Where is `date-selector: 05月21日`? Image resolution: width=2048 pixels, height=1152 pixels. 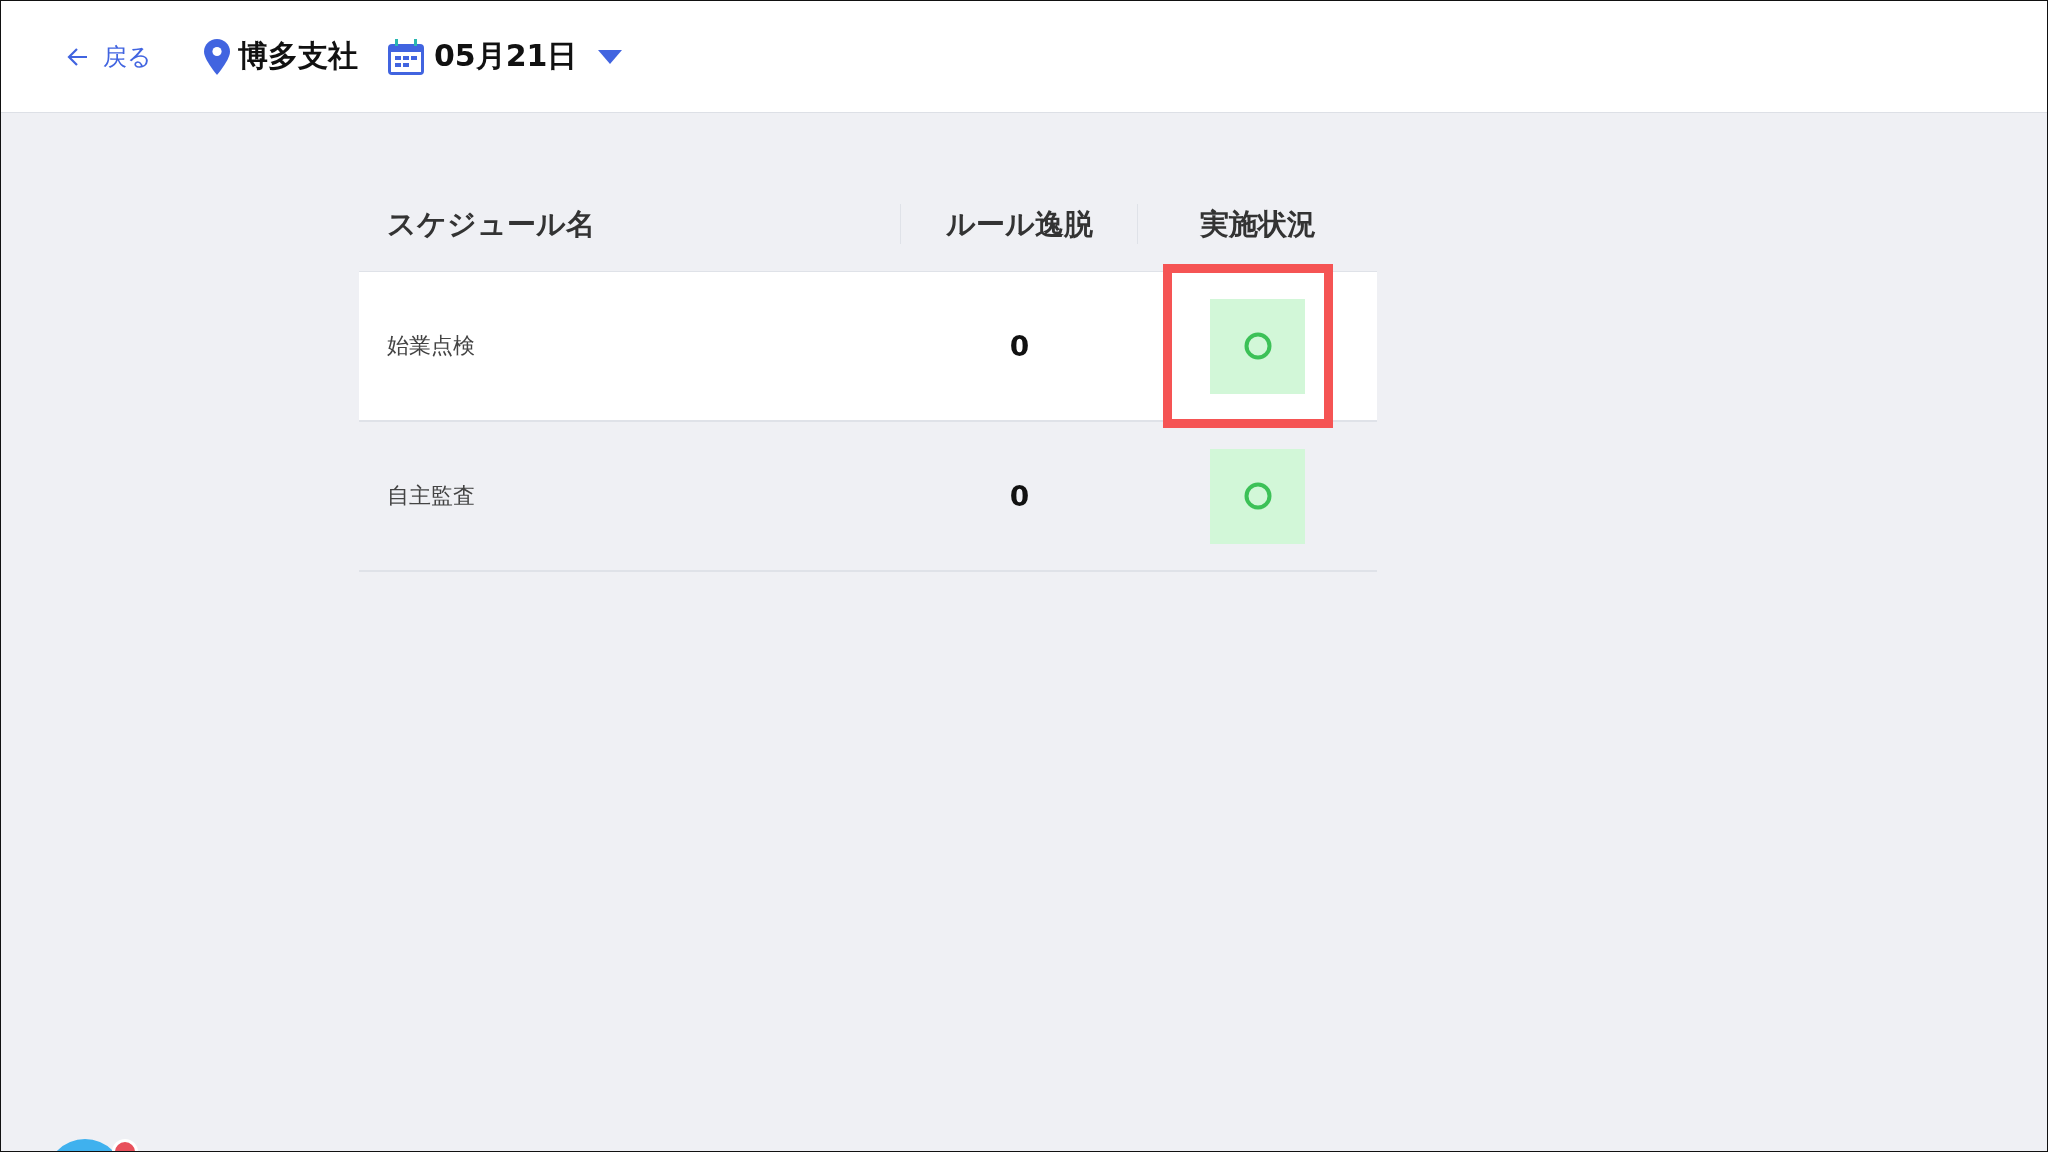 date-selector: 05月21日 is located at coordinates (504, 56).